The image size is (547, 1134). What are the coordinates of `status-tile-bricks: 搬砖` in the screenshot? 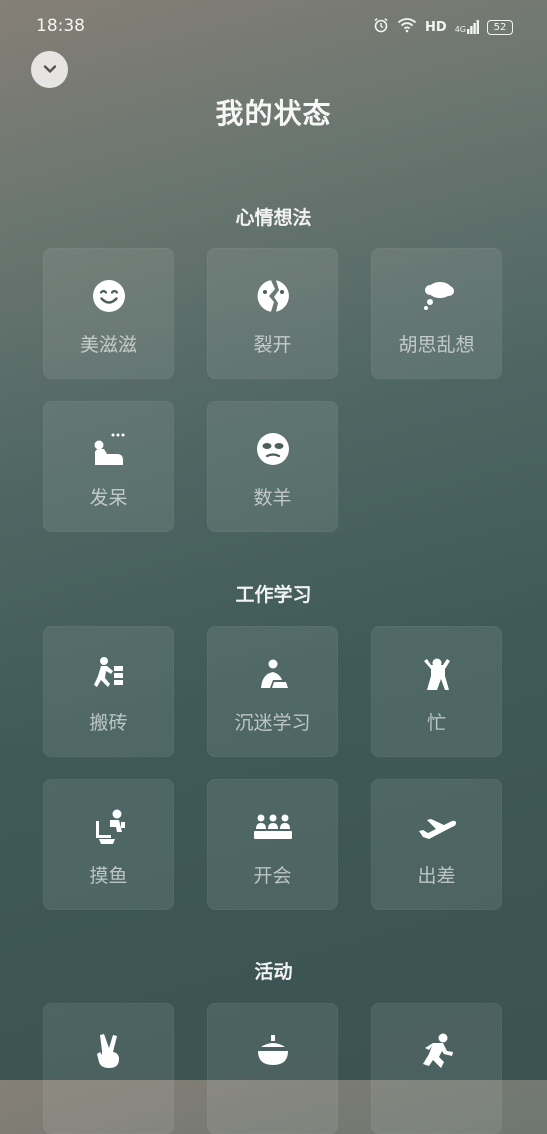 It's located at (108, 691).